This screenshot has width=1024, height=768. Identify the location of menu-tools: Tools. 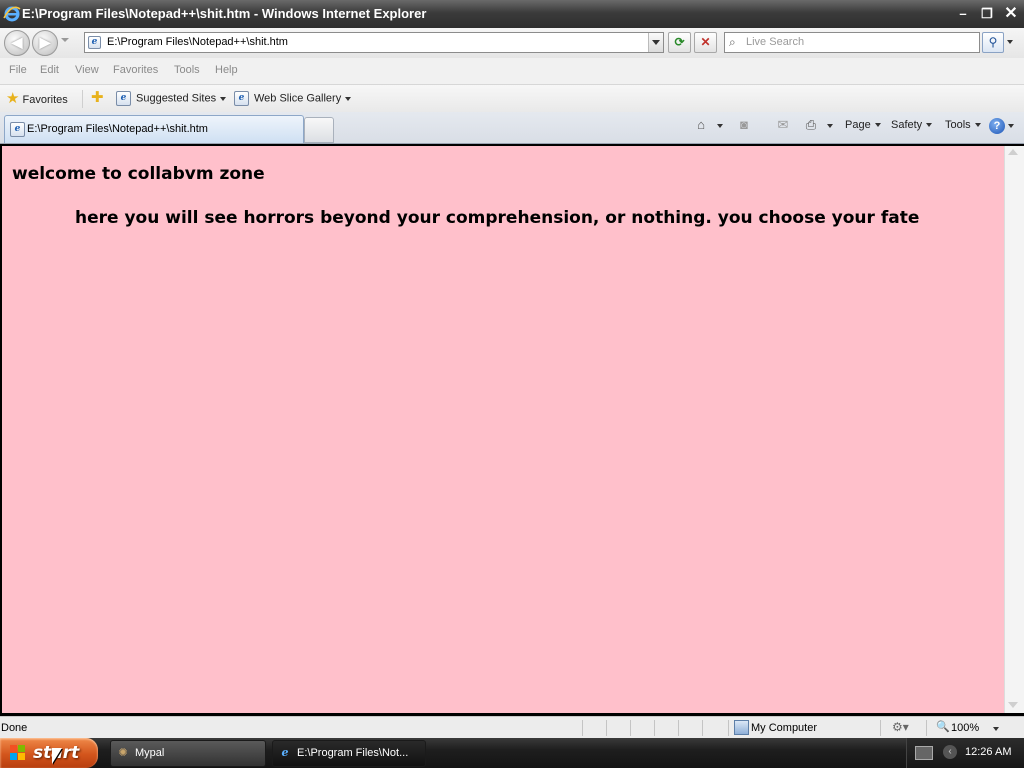
(187, 70).